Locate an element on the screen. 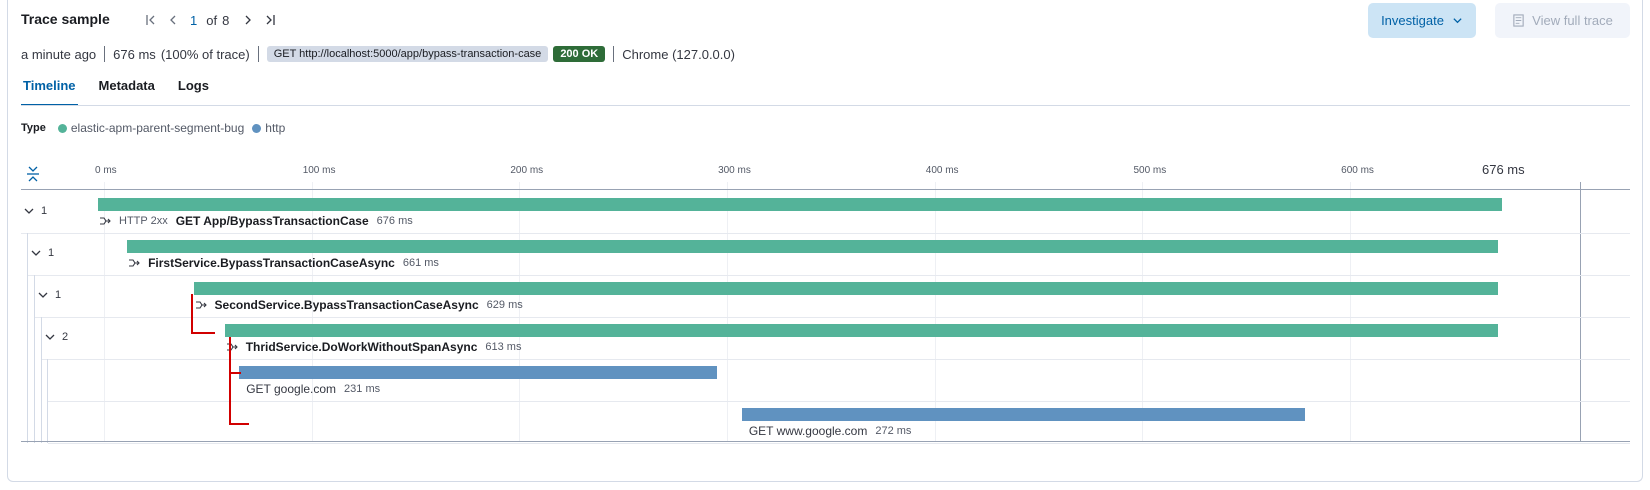 This screenshot has height=490, width=1650. span-name: FirstService.BypassTransactionCaseAsync is located at coordinates (271, 263).